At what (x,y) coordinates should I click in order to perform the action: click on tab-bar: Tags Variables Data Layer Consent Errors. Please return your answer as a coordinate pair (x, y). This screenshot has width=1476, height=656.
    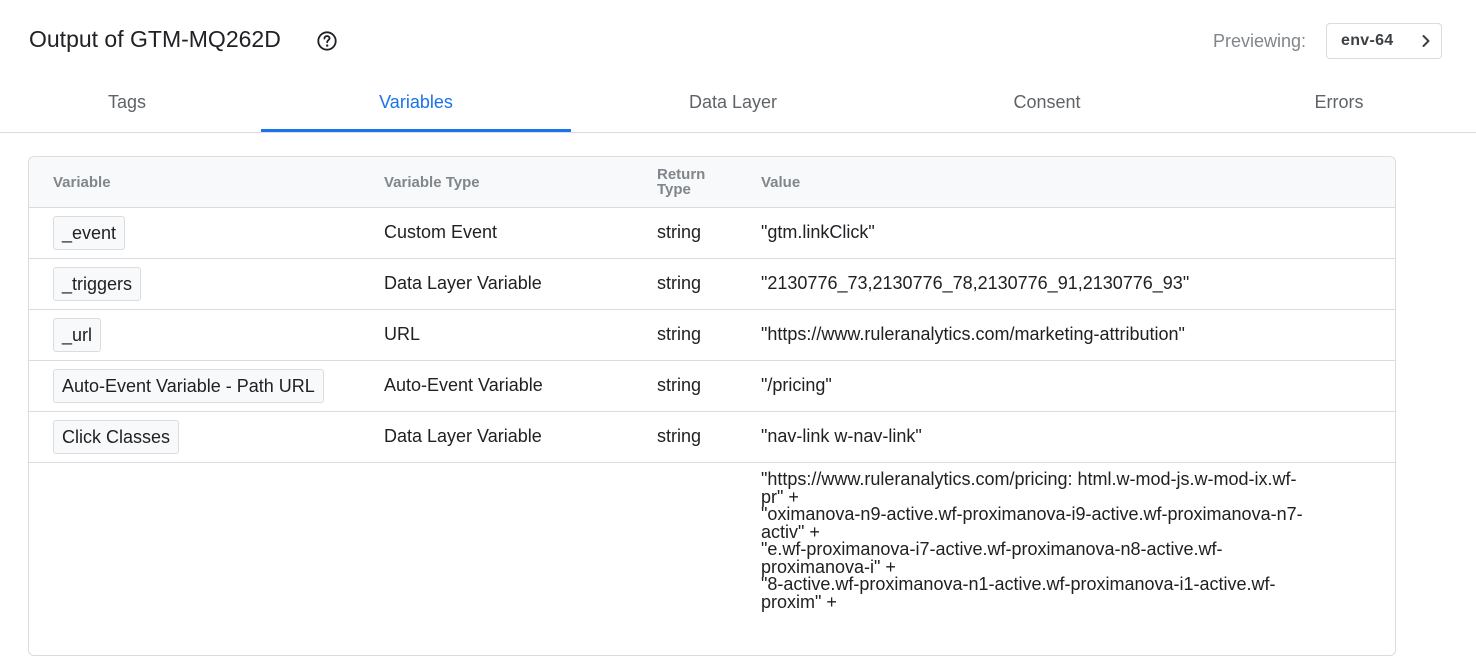
    Looking at the image, I should click on (738, 108).